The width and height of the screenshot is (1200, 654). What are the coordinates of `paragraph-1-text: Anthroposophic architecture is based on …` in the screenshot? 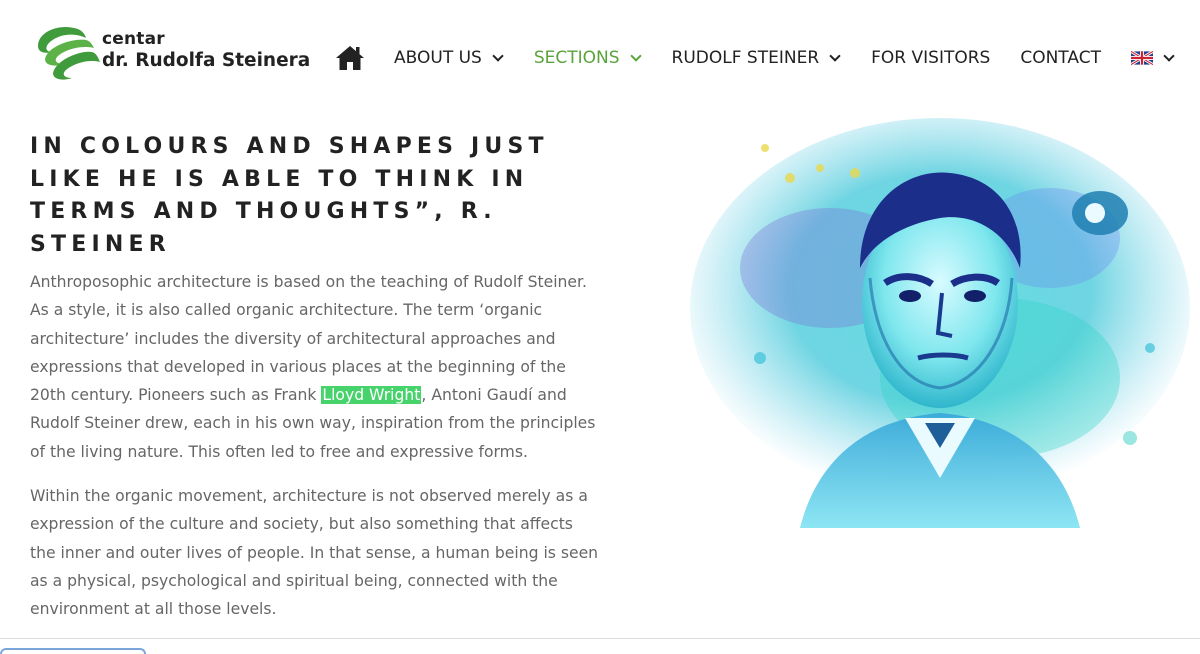 It's located at (308, 339).